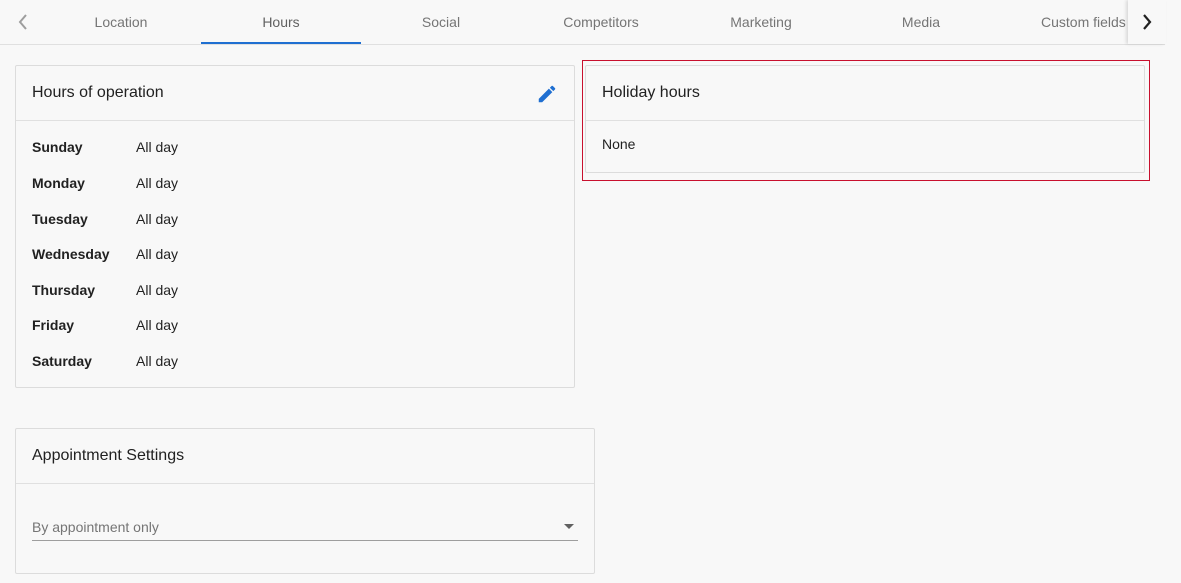 This screenshot has height=583, width=1181. What do you see at coordinates (569, 526) in the screenshot?
I see `dropdown-arrow-icon` at bounding box center [569, 526].